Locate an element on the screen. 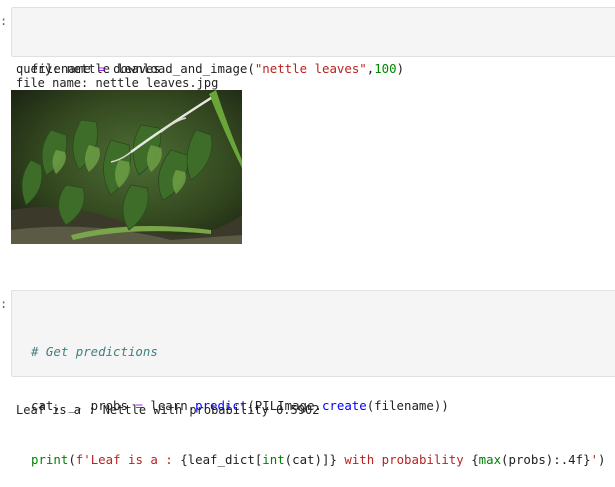 Image resolution: width=615 pixels, height=487 pixels. nettle-leaves-photo-icon is located at coordinates (126, 167).